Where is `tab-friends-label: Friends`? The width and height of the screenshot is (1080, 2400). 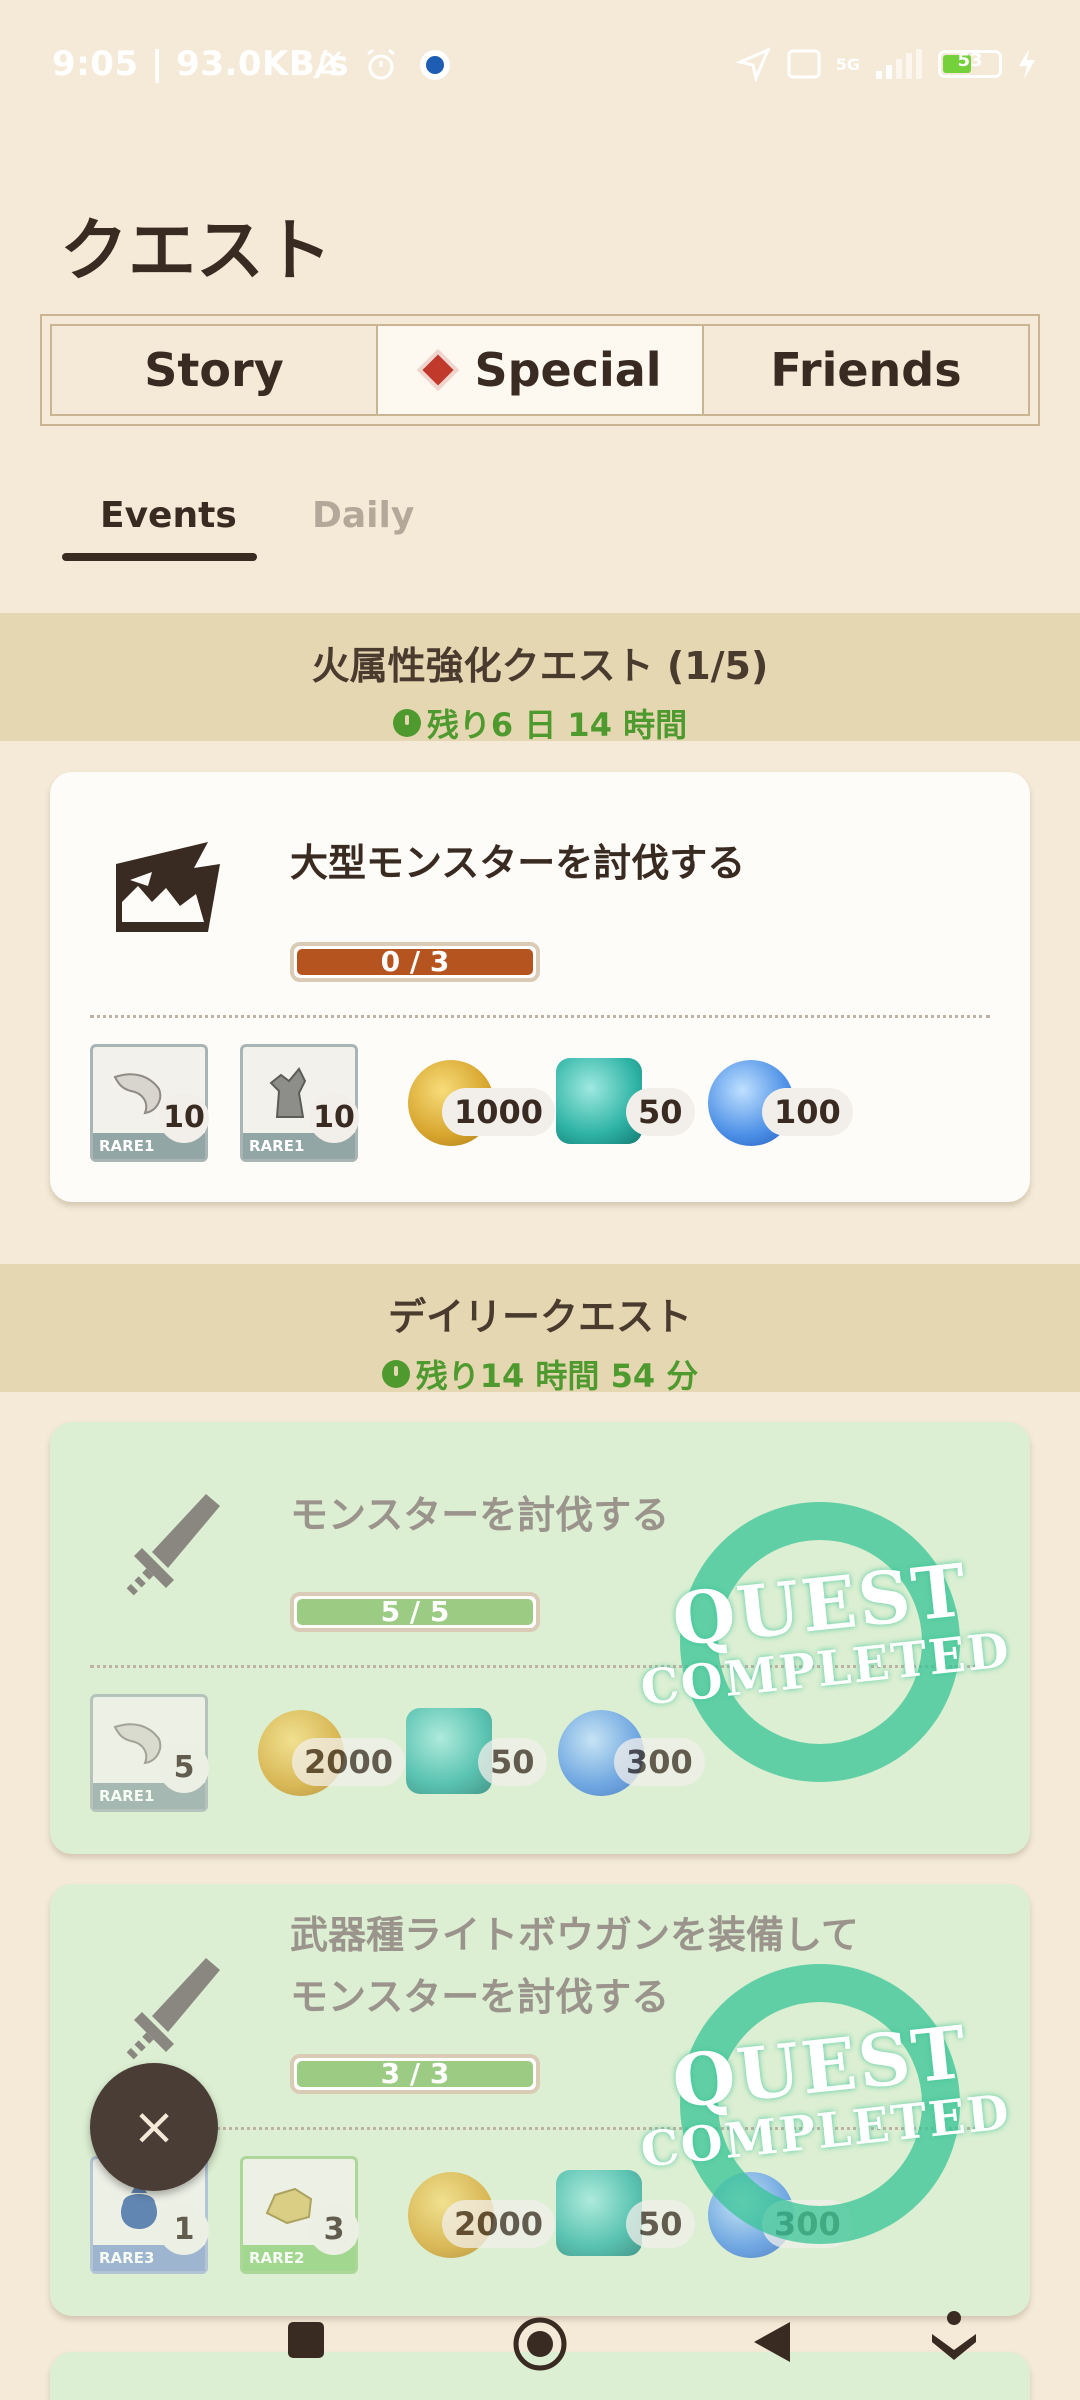 tab-friends-label: Friends is located at coordinates (866, 370).